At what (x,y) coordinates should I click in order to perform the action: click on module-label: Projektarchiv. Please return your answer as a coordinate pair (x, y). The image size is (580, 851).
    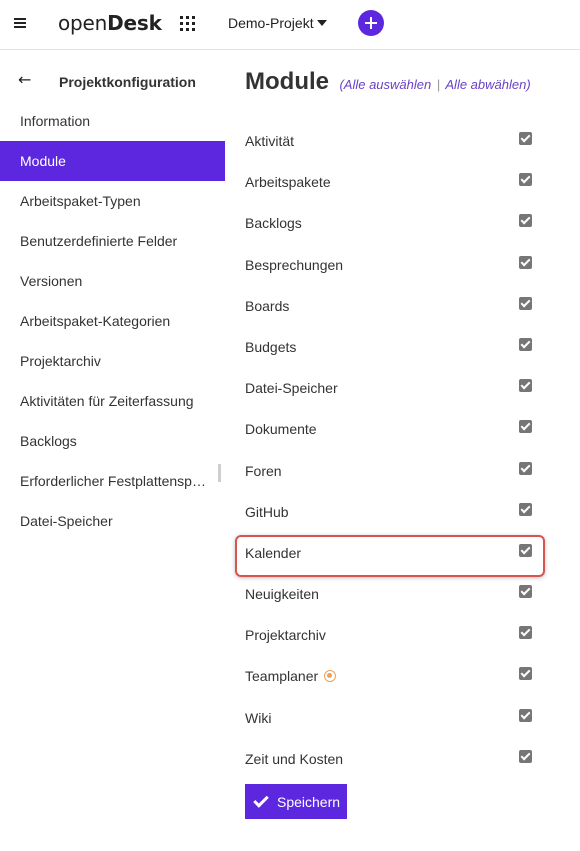
    Looking at the image, I should click on (285, 635).